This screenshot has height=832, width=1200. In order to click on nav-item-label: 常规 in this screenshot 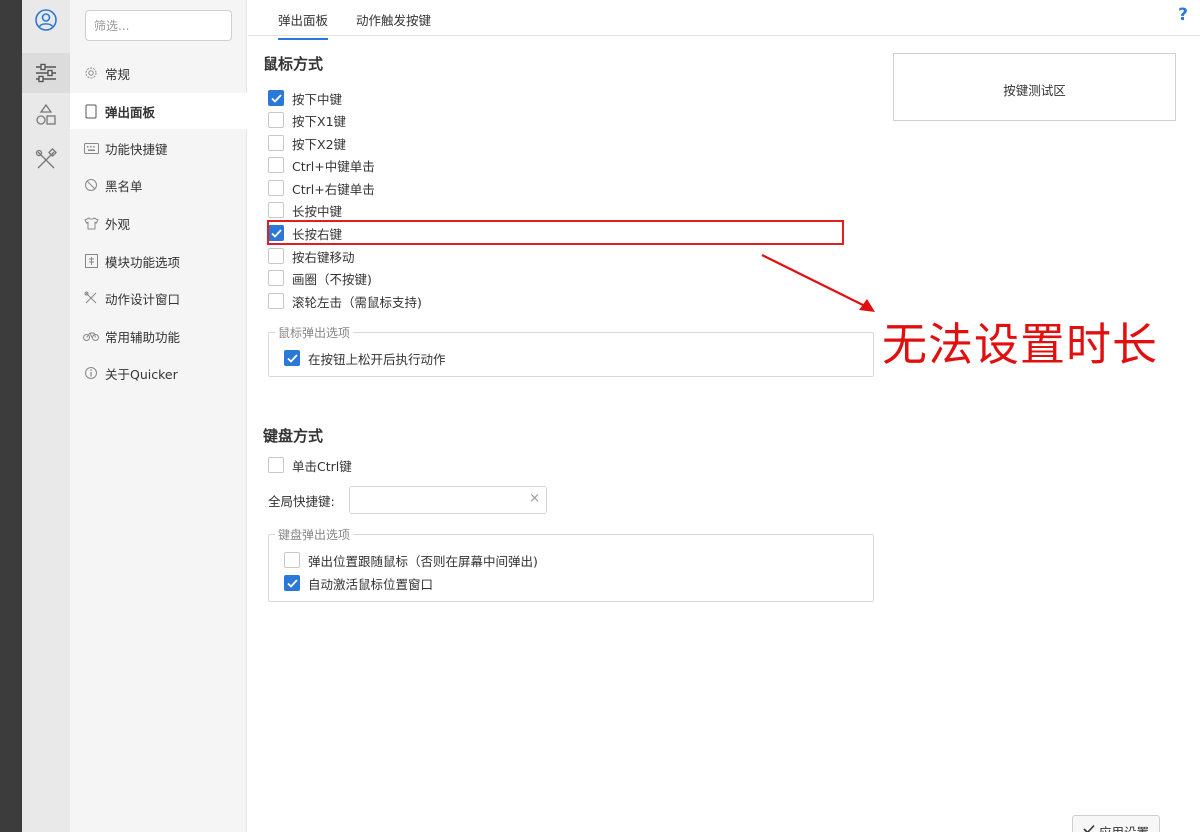, I will do `click(118, 74)`.